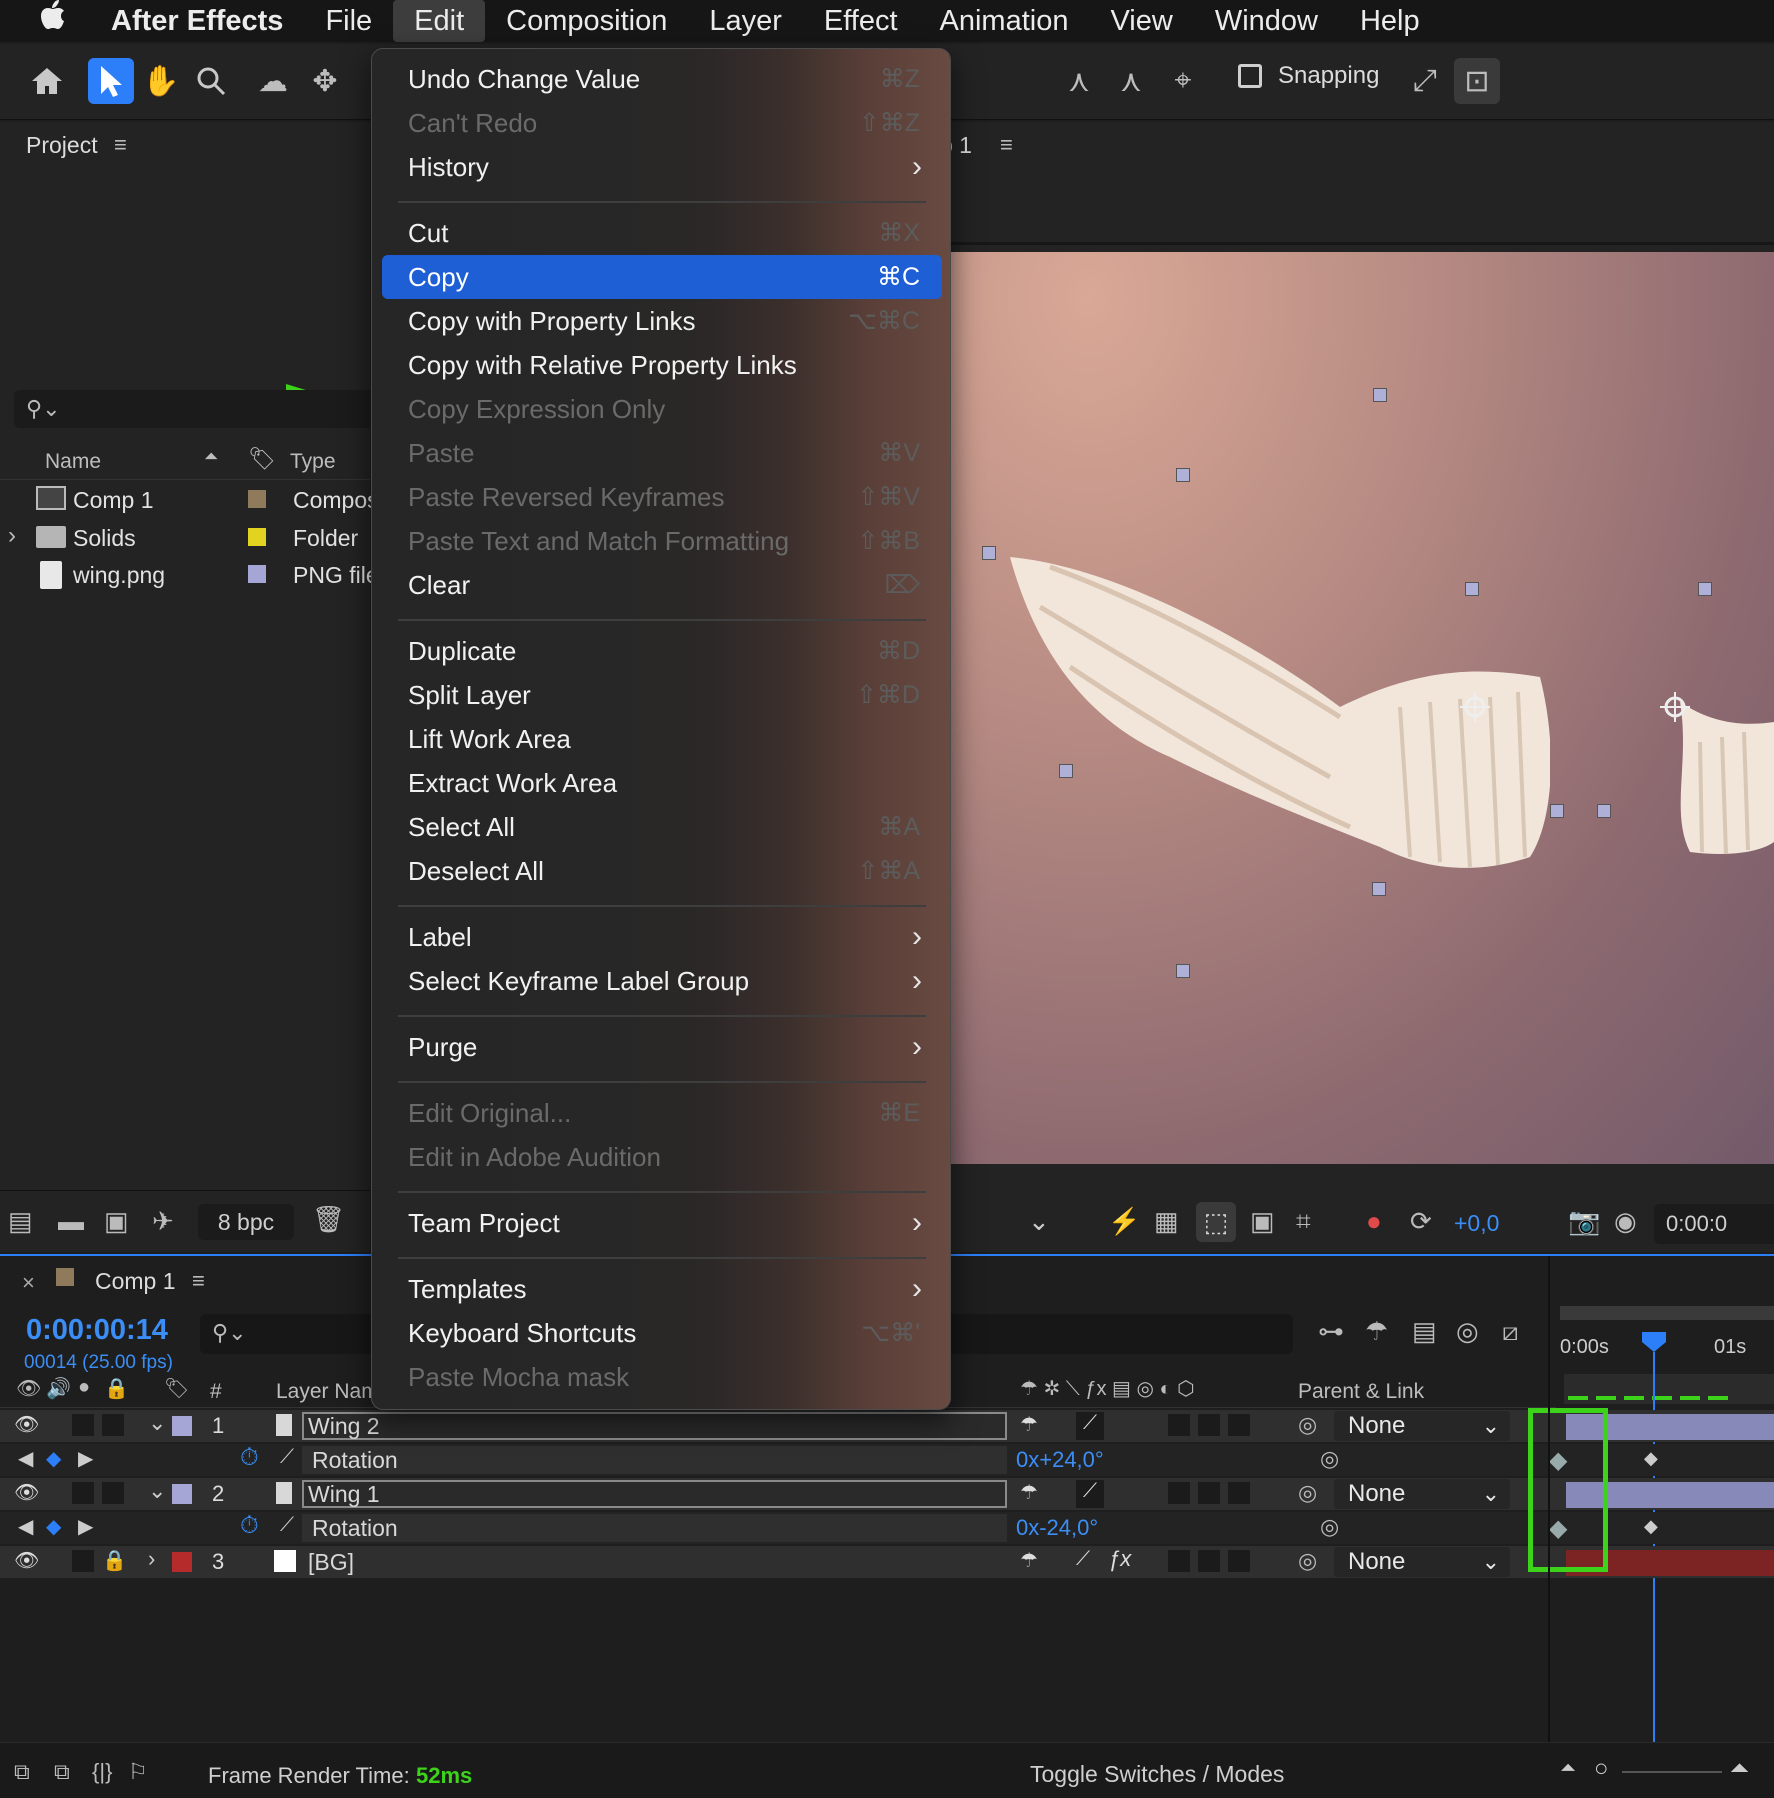 Image resolution: width=1774 pixels, height=1798 pixels. Describe the element at coordinates (1651, 1458) in the screenshot. I see `keyframe-icon: ◆` at that location.